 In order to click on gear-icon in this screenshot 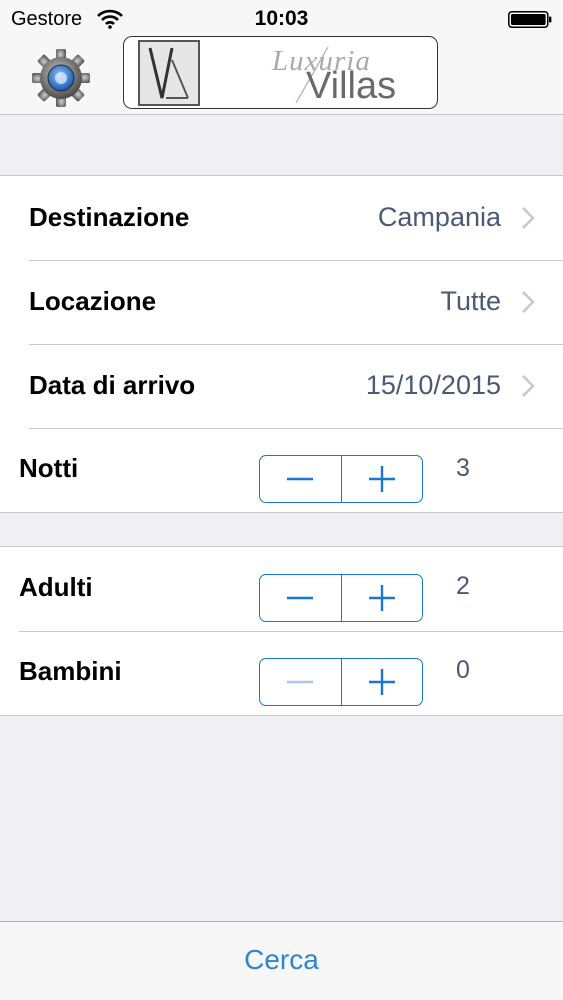, I will do `click(61, 78)`.